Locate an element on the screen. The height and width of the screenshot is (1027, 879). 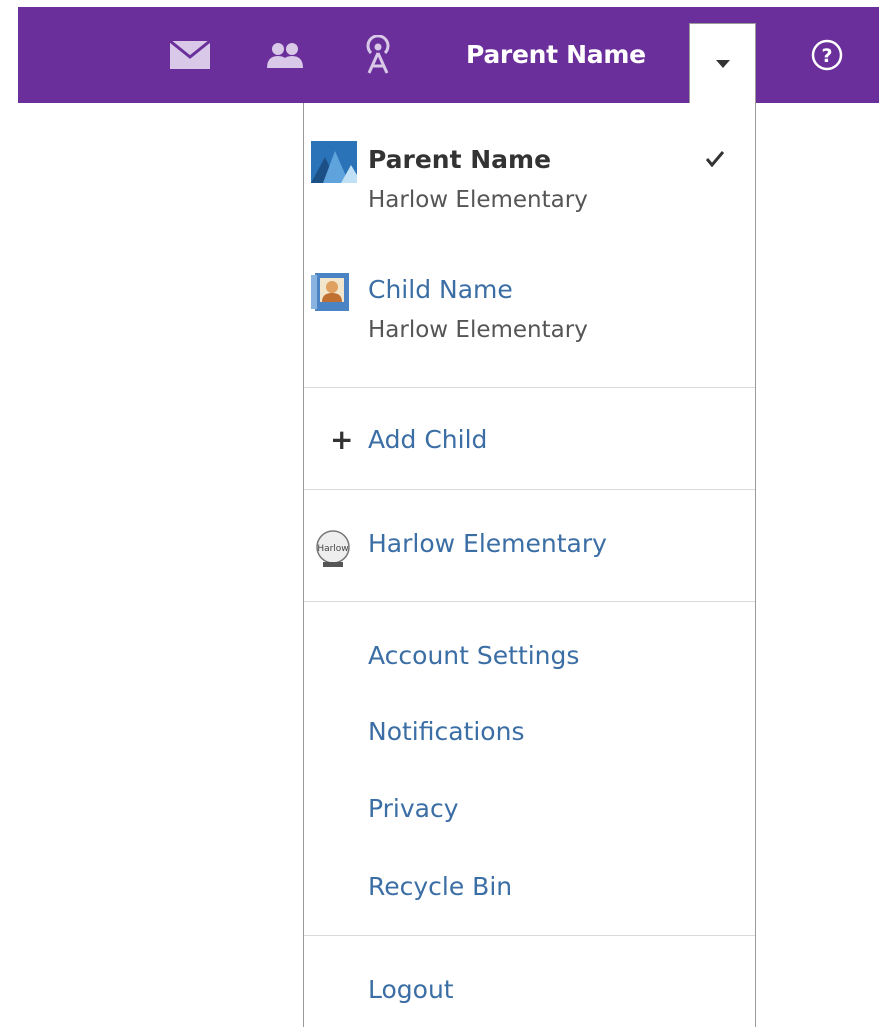
caret-down-icon is located at coordinates (722, 63).